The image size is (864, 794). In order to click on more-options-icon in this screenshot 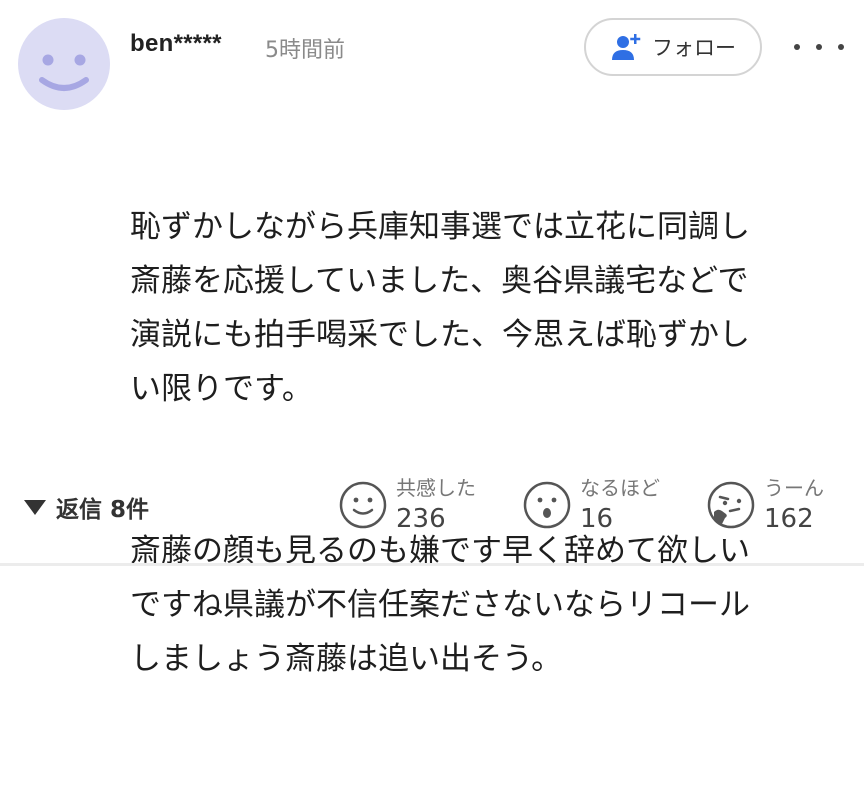, I will do `click(819, 47)`.